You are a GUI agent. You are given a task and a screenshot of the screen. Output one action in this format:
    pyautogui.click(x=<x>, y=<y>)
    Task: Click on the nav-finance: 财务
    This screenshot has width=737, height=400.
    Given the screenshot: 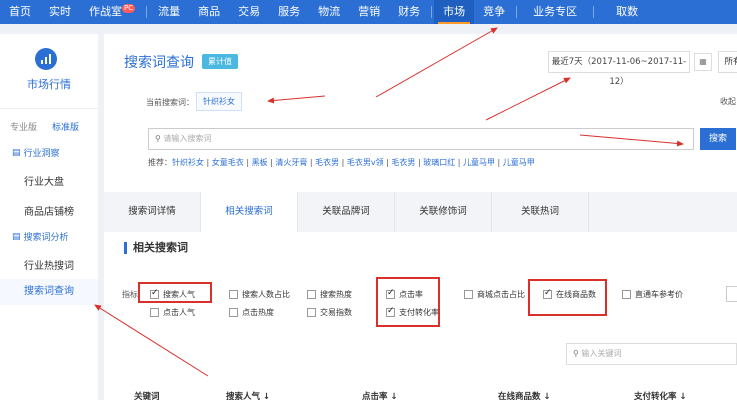 What is the action you would take?
    pyautogui.click(x=409, y=12)
    